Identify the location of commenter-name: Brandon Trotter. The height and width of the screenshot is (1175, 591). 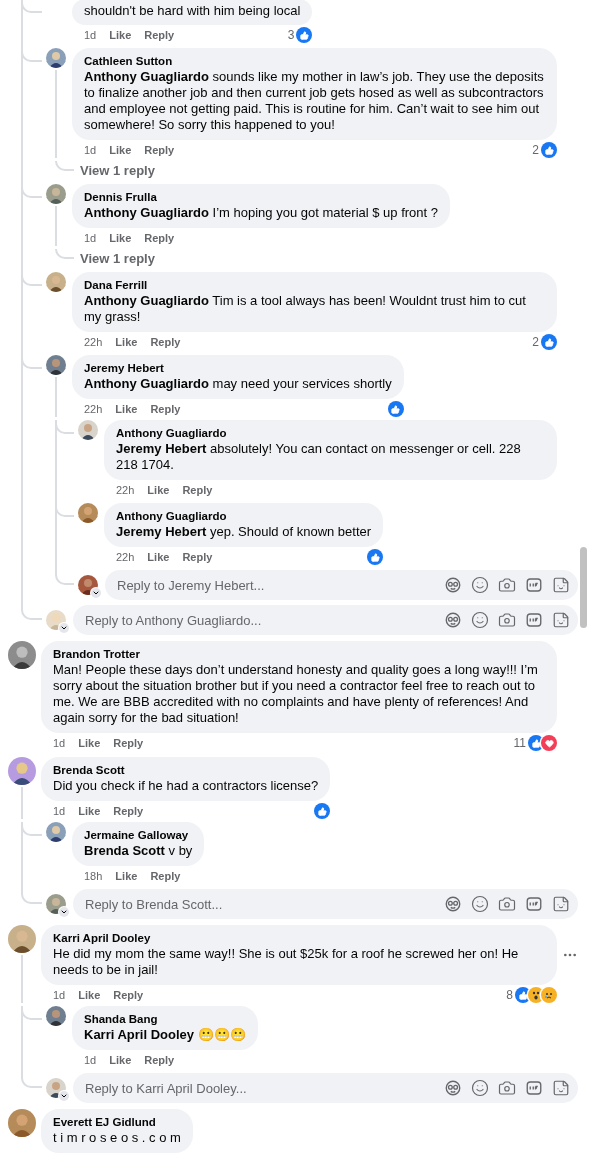
(299, 654).